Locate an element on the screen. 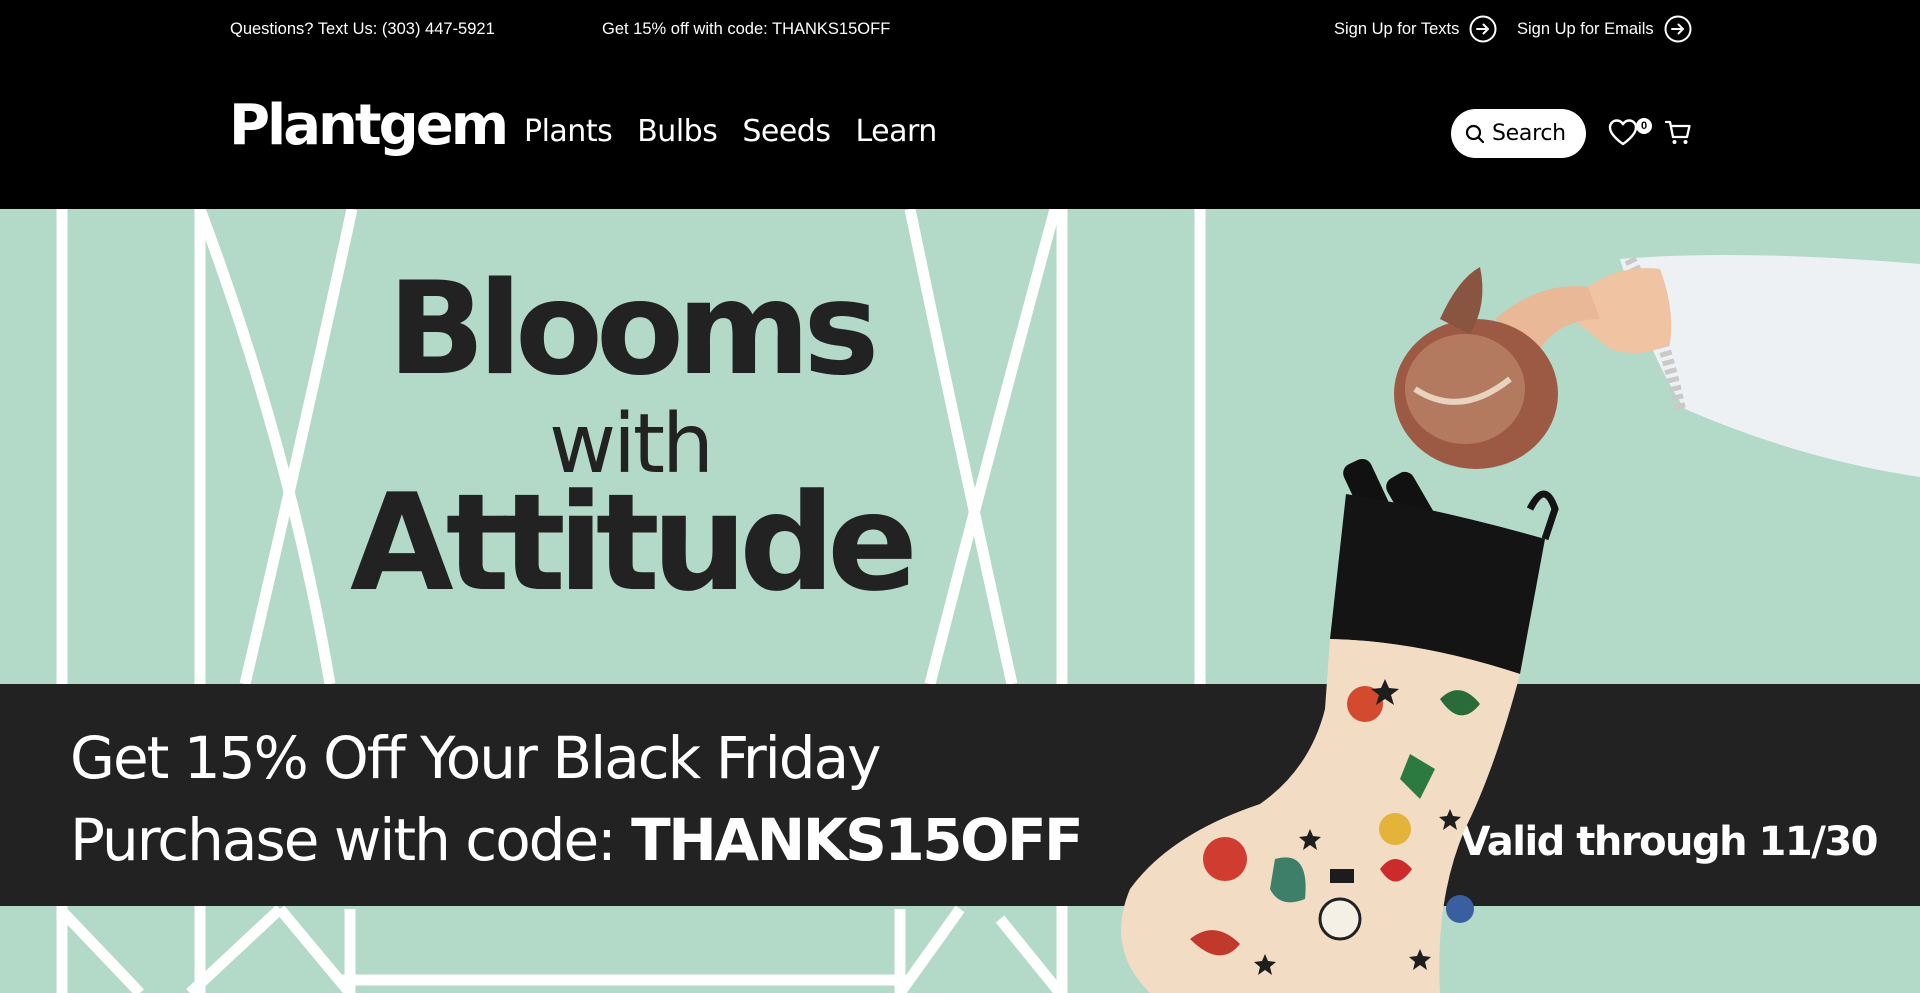  promo-code: THANKS15OFF is located at coordinates (857, 840).